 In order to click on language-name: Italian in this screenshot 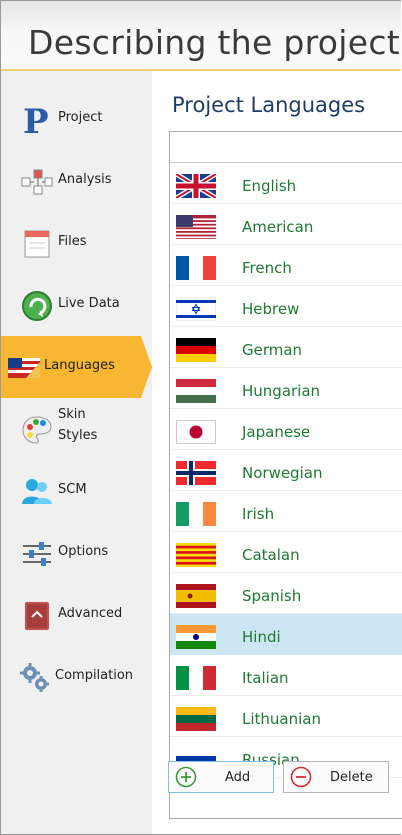, I will do `click(265, 678)`.